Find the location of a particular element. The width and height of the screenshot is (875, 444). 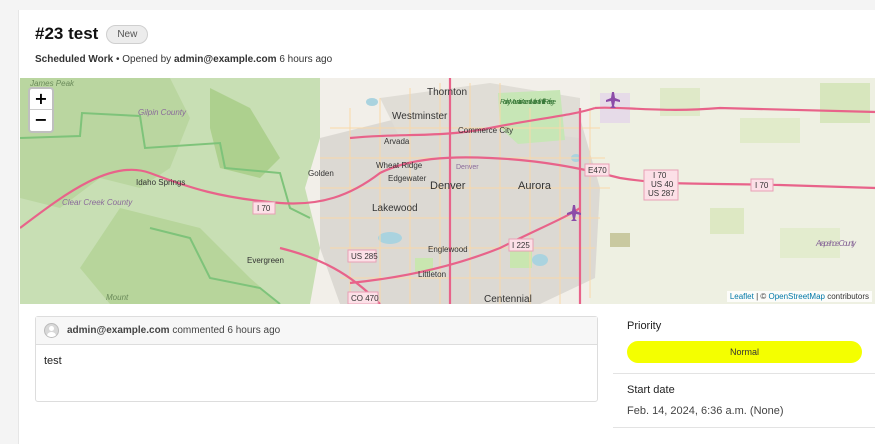

label-englewood: Englewood is located at coordinates (448, 249).